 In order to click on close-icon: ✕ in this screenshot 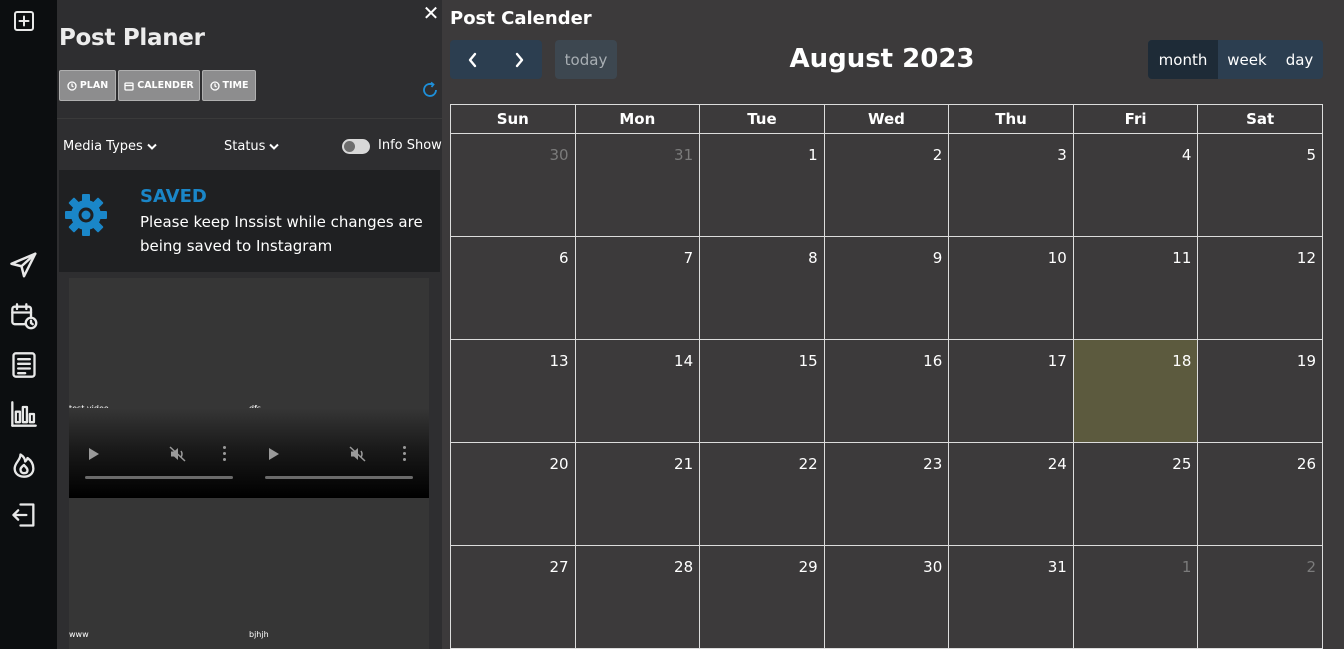, I will do `click(431, 14)`.